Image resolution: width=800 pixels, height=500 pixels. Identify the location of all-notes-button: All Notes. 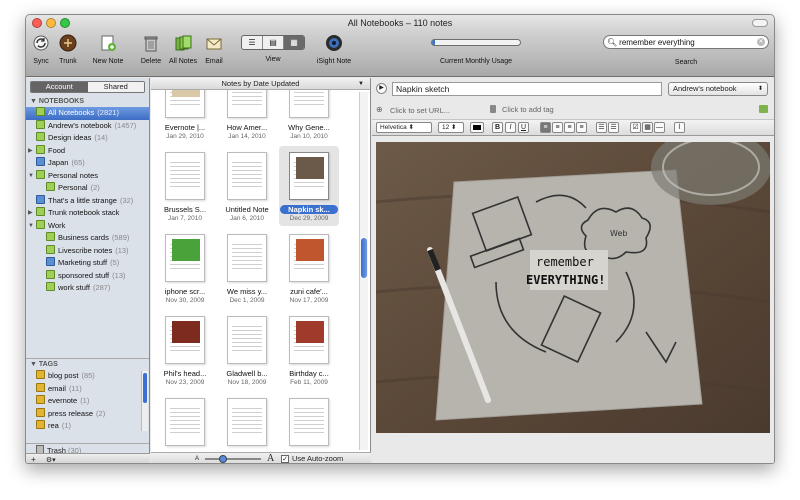
(183, 49).